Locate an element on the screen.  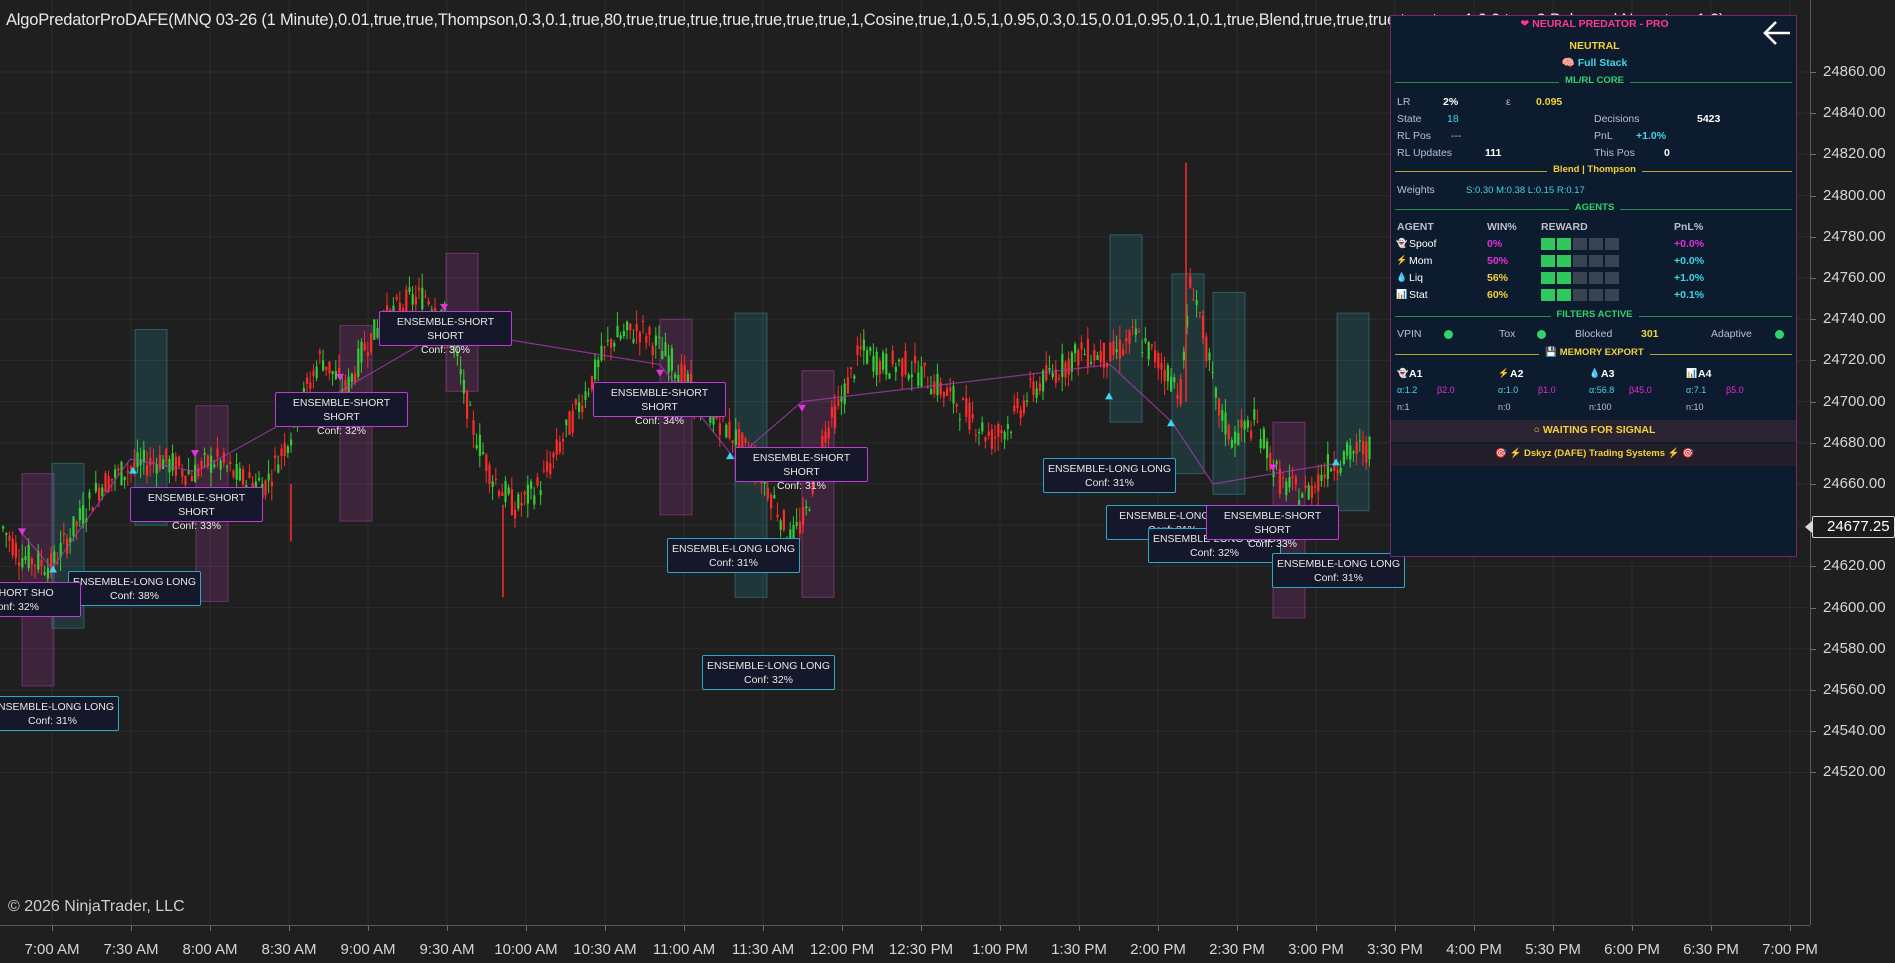
memory-alpha: α:7.1 is located at coordinates (1696, 390).